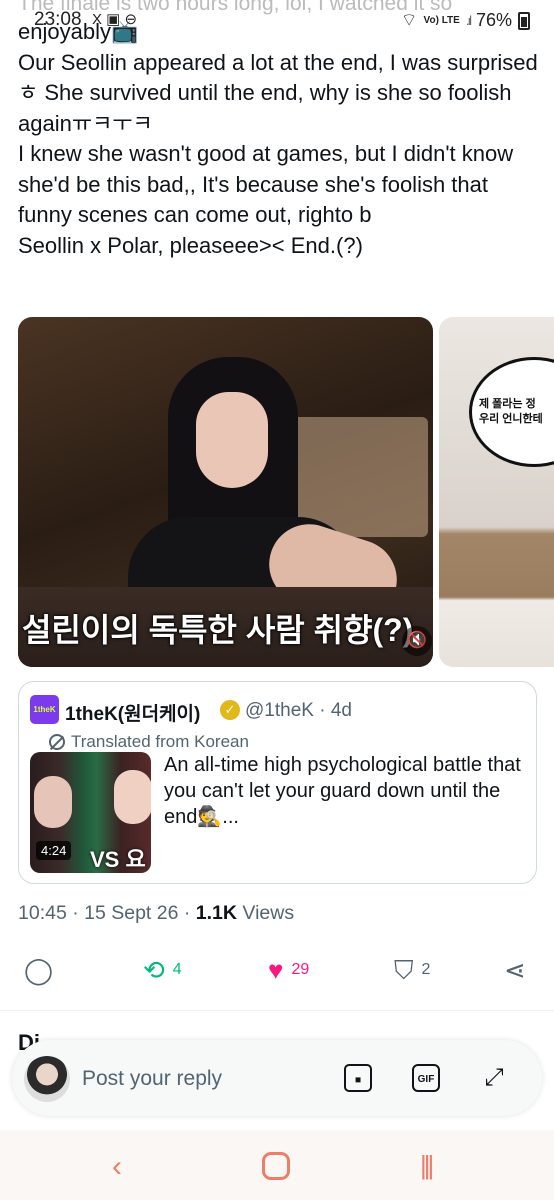 This screenshot has height=1200, width=554. What do you see at coordinates (277, 1010) in the screenshot?
I see `divider` at bounding box center [277, 1010].